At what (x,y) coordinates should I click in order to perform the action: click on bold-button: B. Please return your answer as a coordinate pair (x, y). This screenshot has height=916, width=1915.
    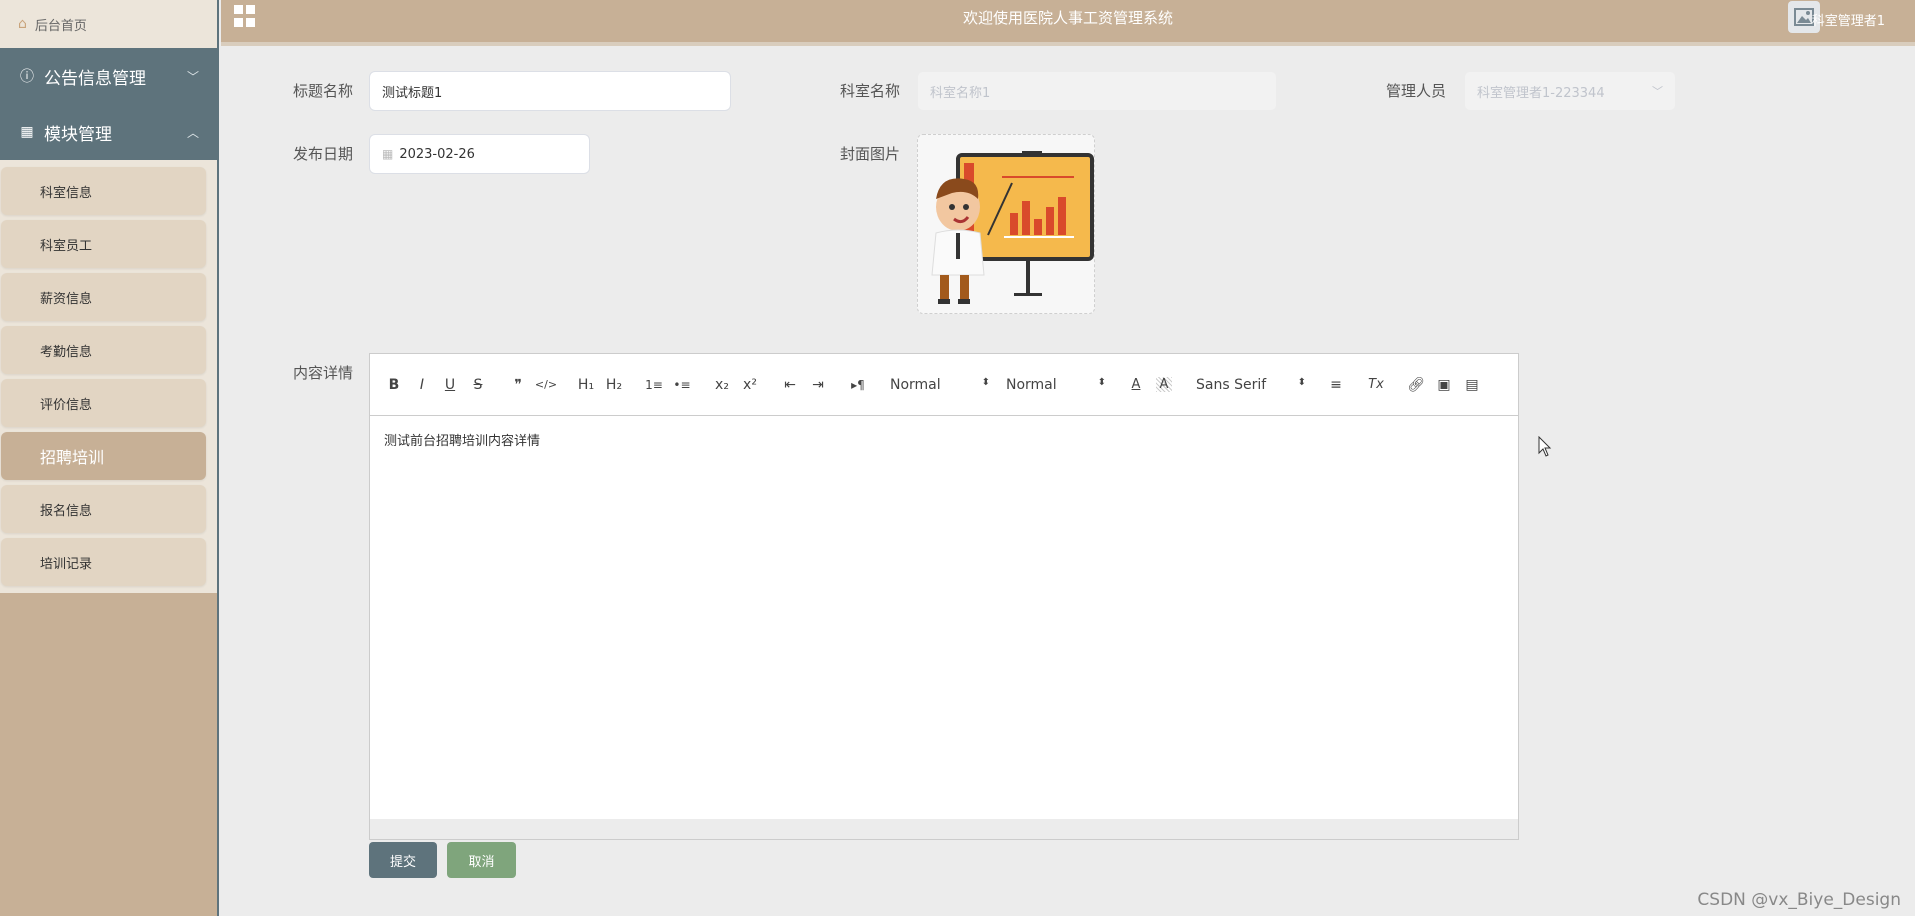
    Looking at the image, I should click on (394, 385).